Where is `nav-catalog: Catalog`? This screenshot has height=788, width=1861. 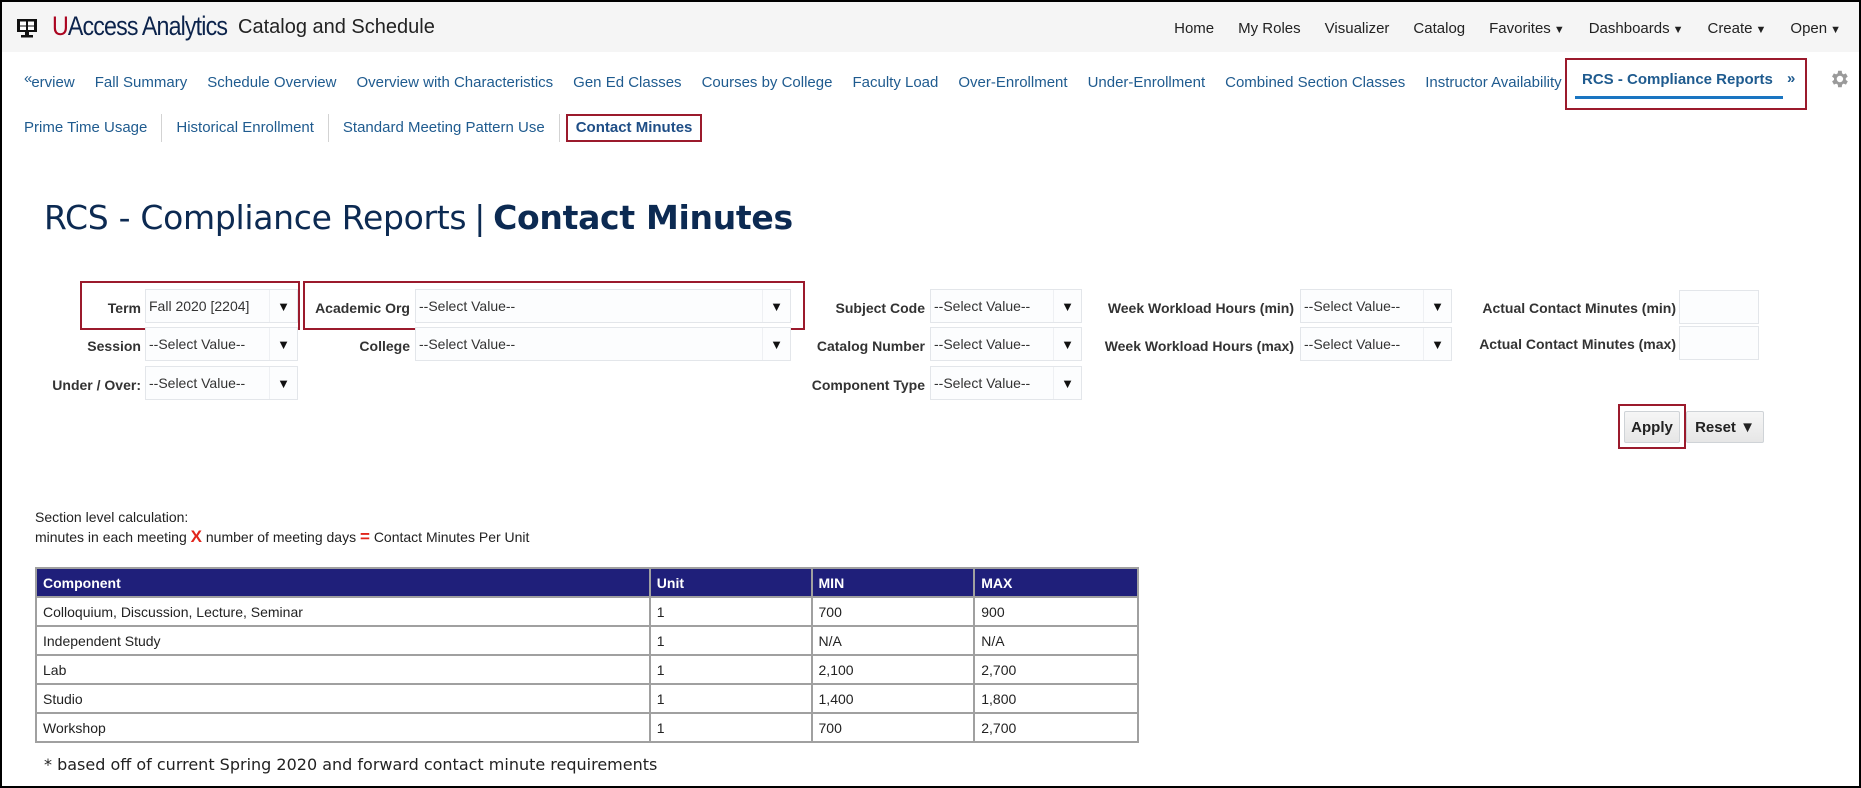
nav-catalog: Catalog is located at coordinates (1439, 28).